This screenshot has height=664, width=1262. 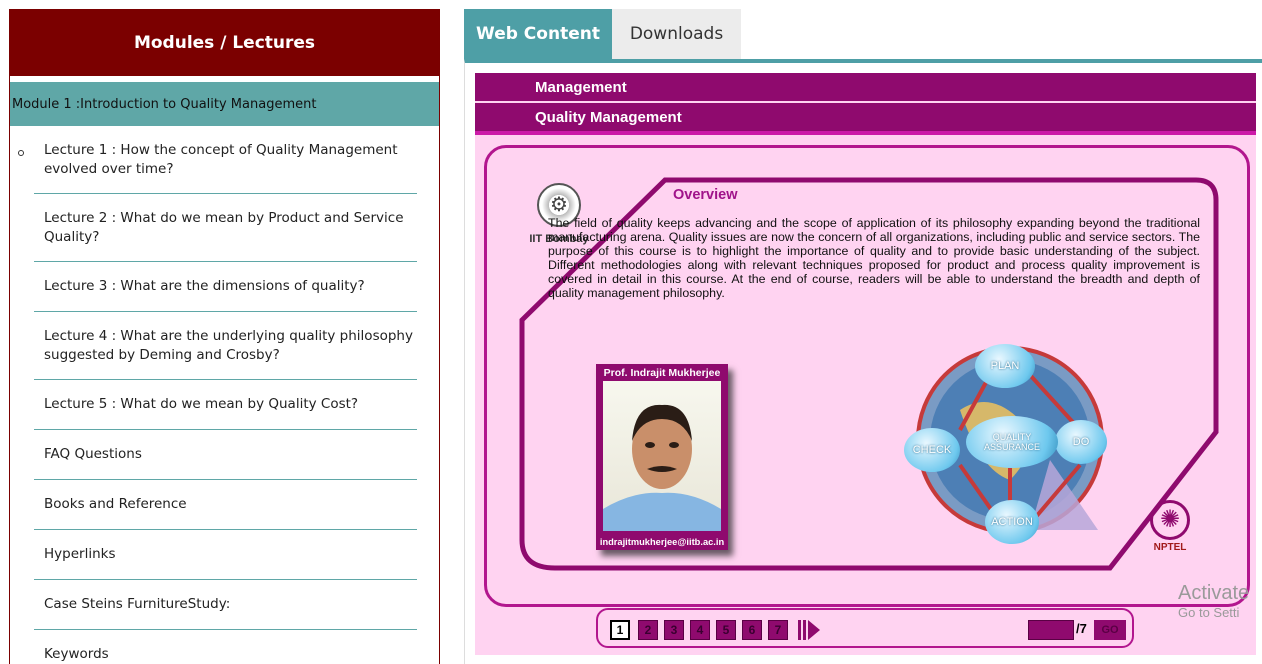 I want to click on watermark-line-2: Go to Setti, so click(x=1209, y=612).